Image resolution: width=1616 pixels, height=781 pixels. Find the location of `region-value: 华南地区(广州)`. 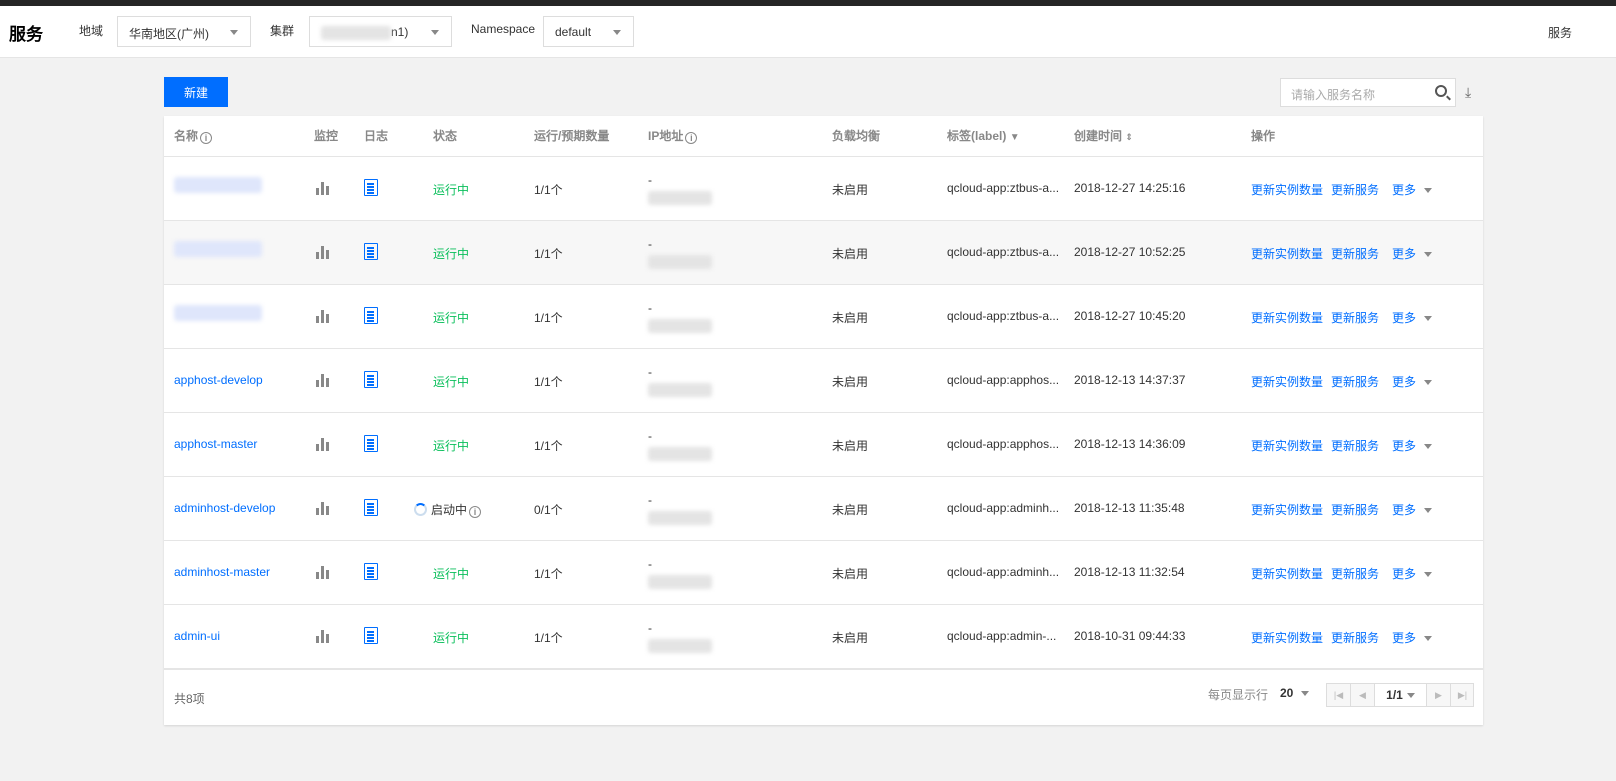

region-value: 华南地区(广州) is located at coordinates (169, 34).